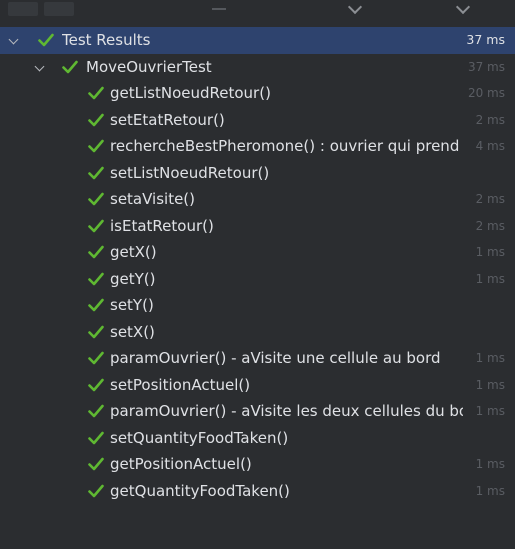  What do you see at coordinates (133, 252) in the screenshot?
I see `tree-item-label: getX()` at bounding box center [133, 252].